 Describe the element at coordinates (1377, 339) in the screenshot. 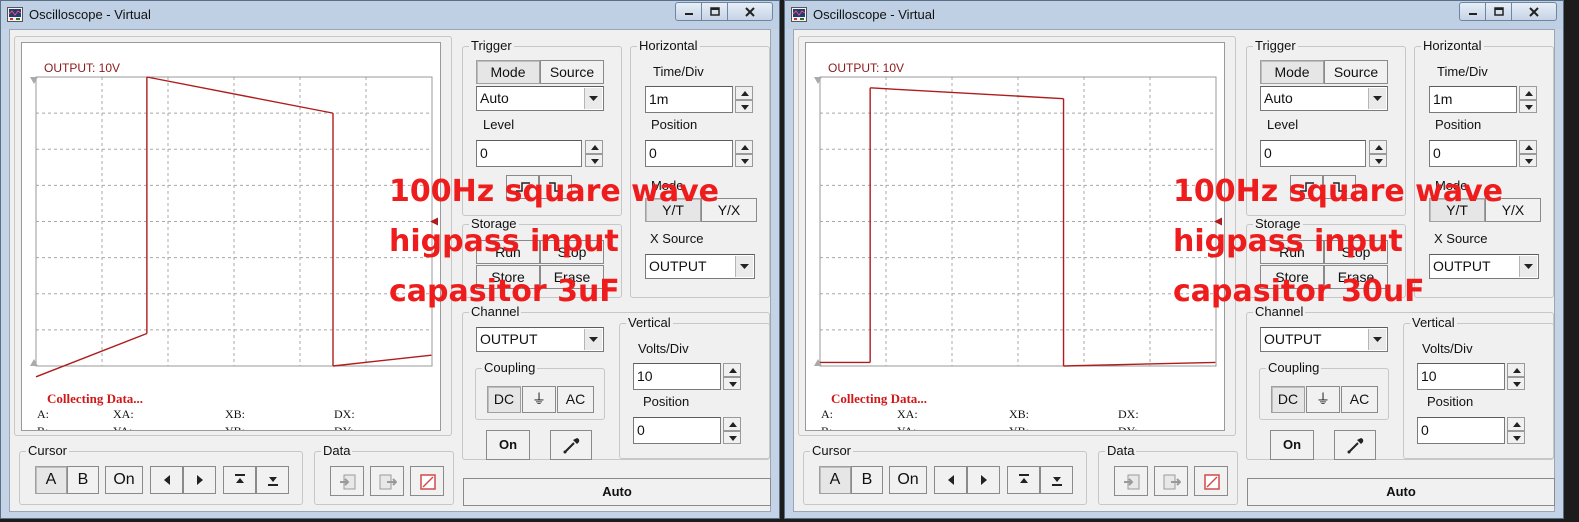

I see `channel-dropdown-button` at that location.